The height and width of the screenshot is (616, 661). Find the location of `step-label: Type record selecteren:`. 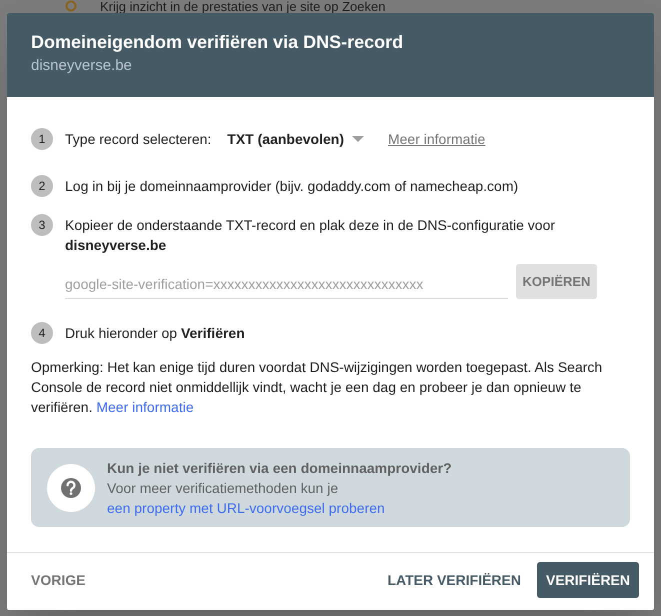

step-label: Type record selecteren: is located at coordinates (138, 139).